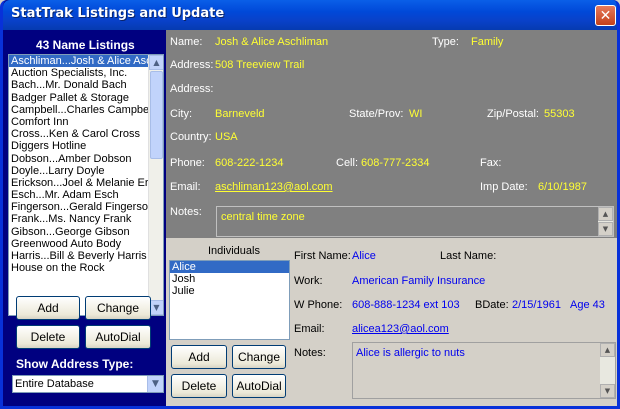 The height and width of the screenshot is (409, 620). Describe the element at coordinates (308, 281) in the screenshot. I see `work-label: Work:` at that location.